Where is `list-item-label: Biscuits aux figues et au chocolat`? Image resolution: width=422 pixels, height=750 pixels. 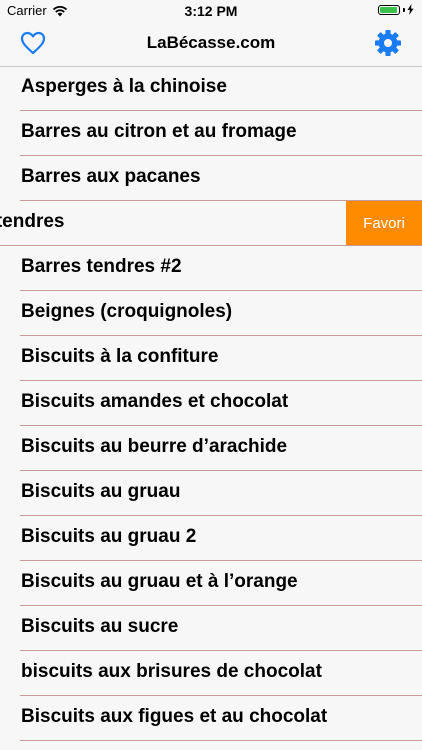
list-item-label: Biscuits aux figues et au chocolat is located at coordinates (174, 716).